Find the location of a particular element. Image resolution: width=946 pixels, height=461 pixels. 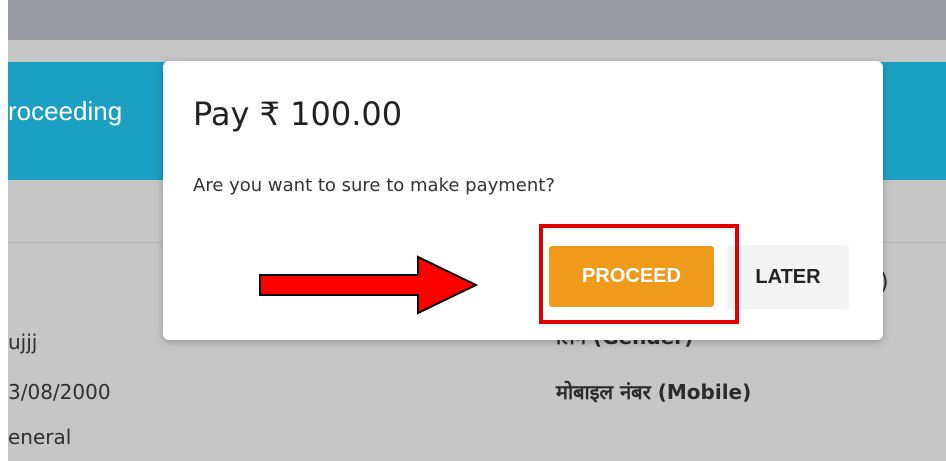

category-value: eneral is located at coordinates (40, 437).